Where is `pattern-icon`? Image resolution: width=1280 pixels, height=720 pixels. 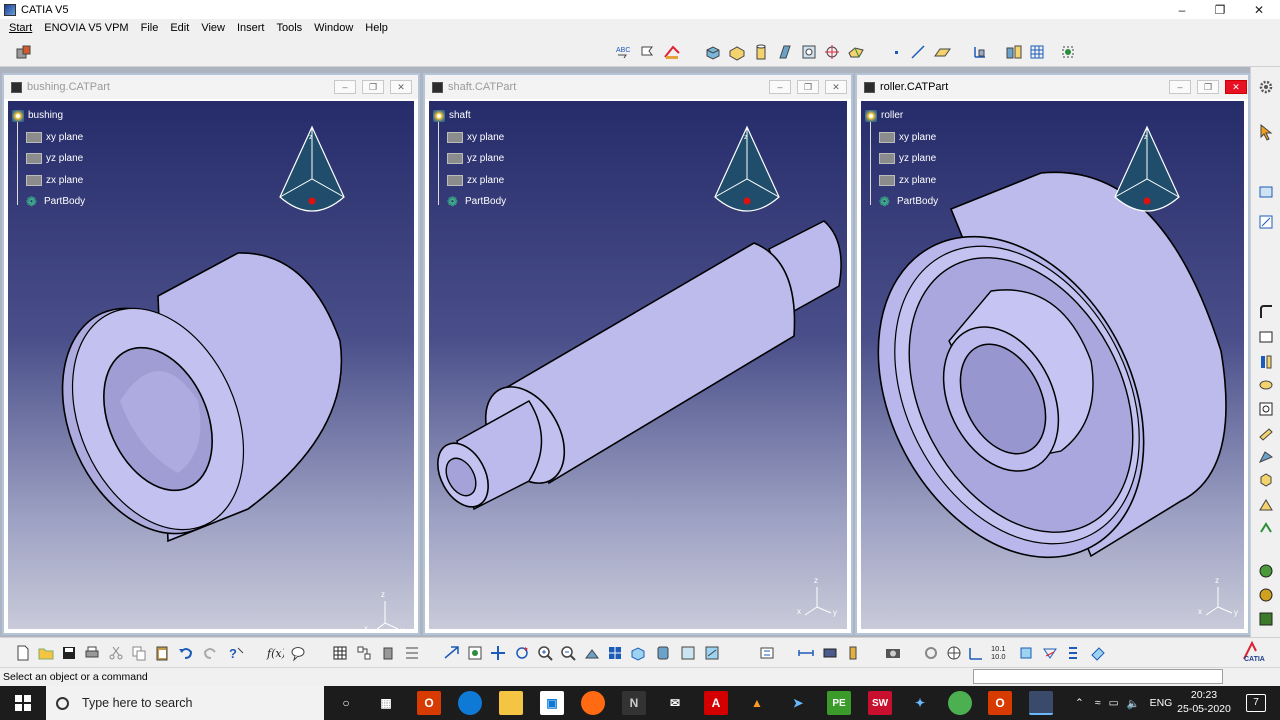
pattern-icon is located at coordinates (1266, 529).